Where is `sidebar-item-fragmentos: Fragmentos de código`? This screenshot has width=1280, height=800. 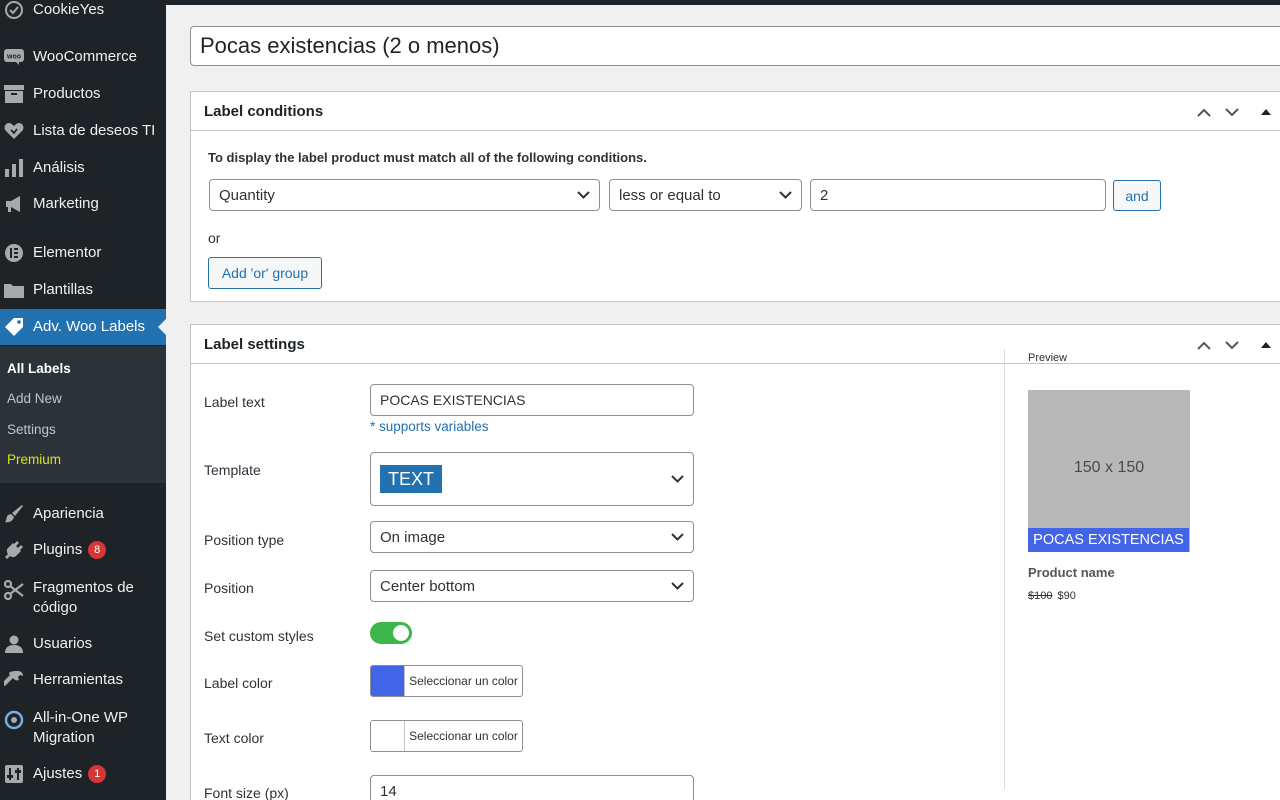
sidebar-item-fragmentos: Fragmentos de código is located at coordinates (83, 598).